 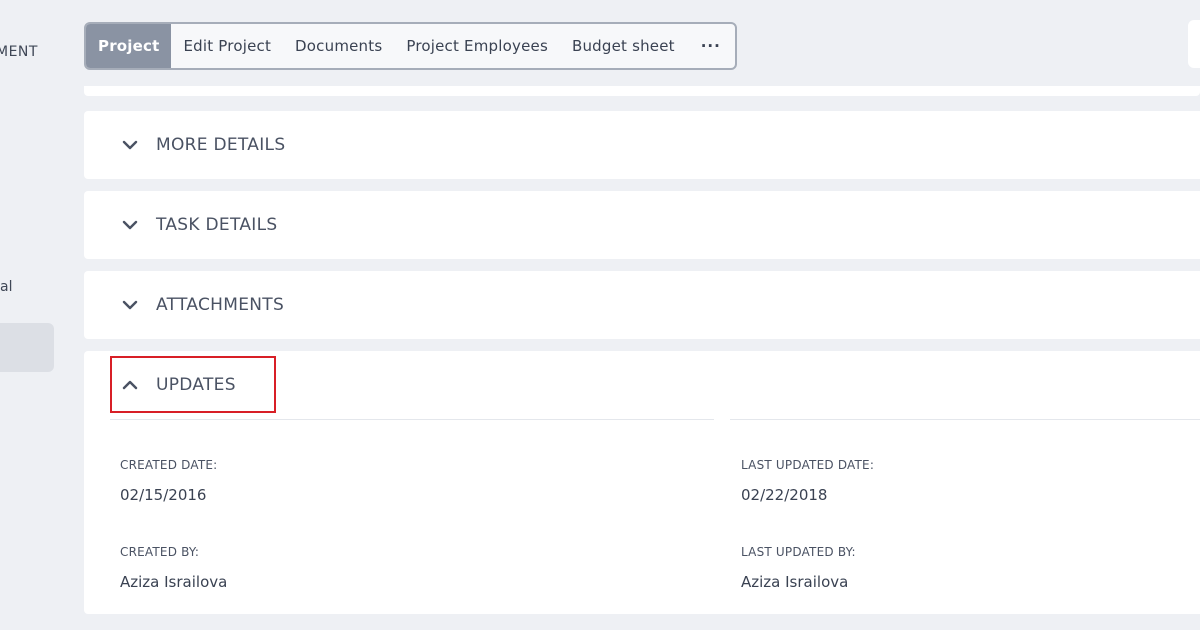 What do you see at coordinates (221, 145) in the screenshot?
I see `section-title: MORE DETAILS` at bounding box center [221, 145].